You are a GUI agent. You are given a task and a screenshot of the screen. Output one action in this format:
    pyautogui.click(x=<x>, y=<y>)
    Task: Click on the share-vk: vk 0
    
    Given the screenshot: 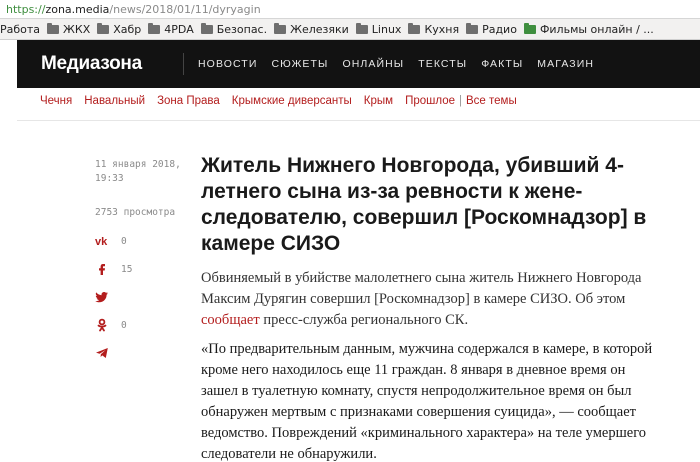 What is the action you would take?
    pyautogui.click(x=125, y=241)
    